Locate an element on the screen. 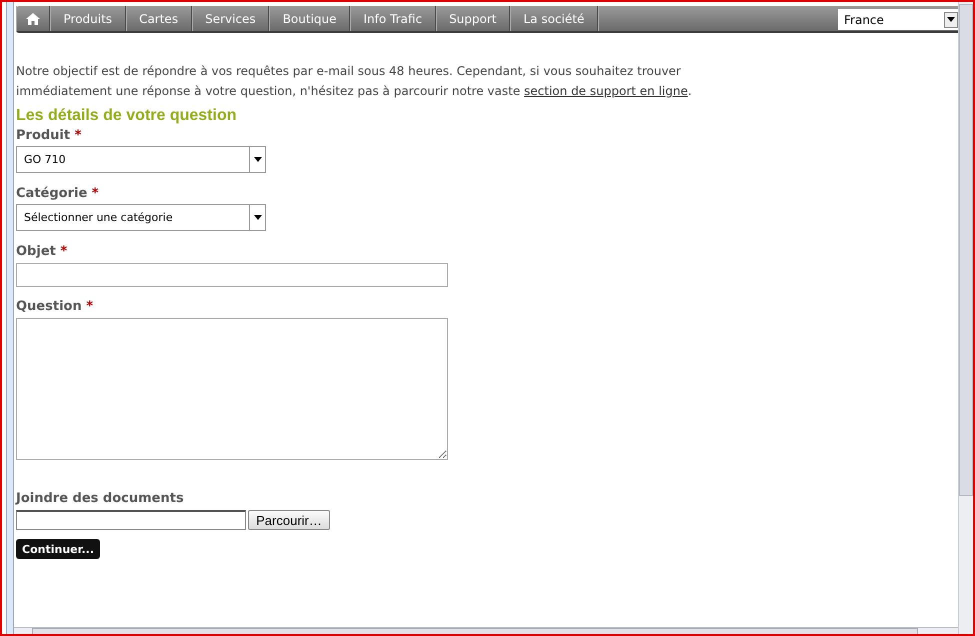 This screenshot has width=975, height=636. dropdown-field: Sélectionner une catégorie is located at coordinates (141, 217).